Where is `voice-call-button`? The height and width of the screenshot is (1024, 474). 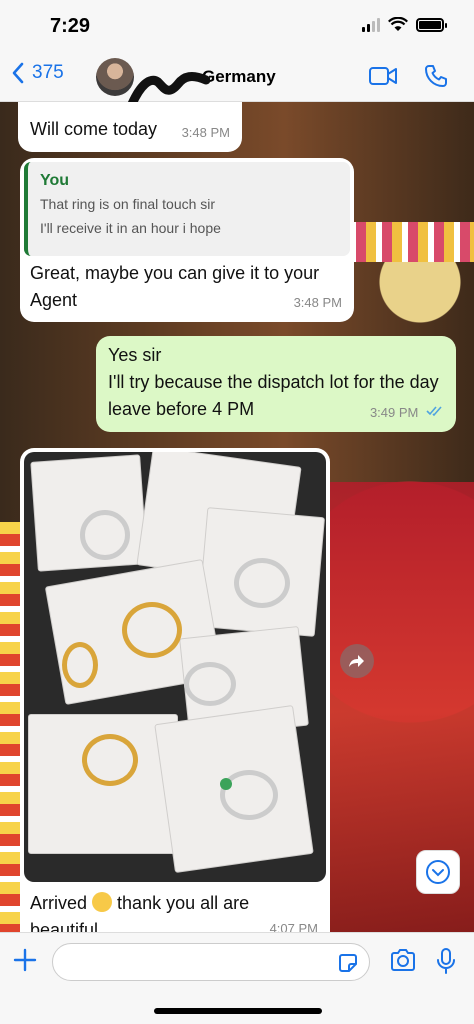
voice-call-button is located at coordinates (436, 78).